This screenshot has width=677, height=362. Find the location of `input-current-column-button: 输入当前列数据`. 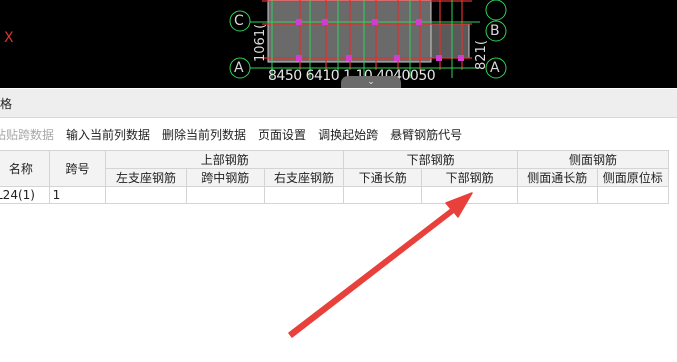

input-current-column-button: 输入当前列数据 is located at coordinates (108, 134).